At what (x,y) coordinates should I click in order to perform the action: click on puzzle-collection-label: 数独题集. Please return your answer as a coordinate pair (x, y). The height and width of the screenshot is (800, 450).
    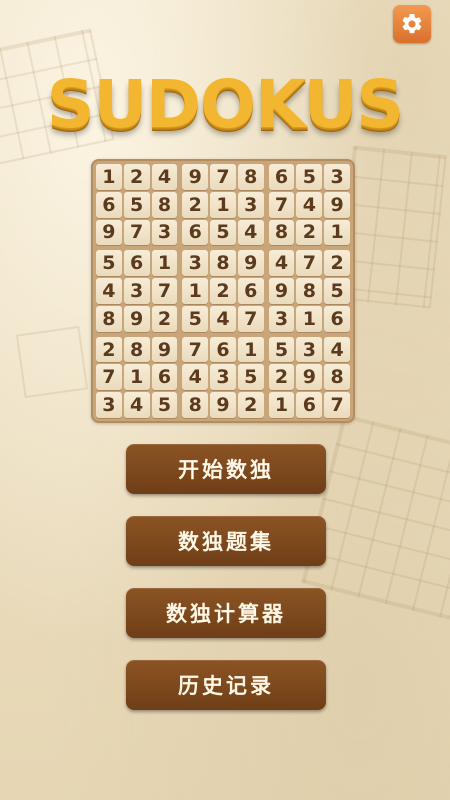
    Looking at the image, I should click on (226, 542).